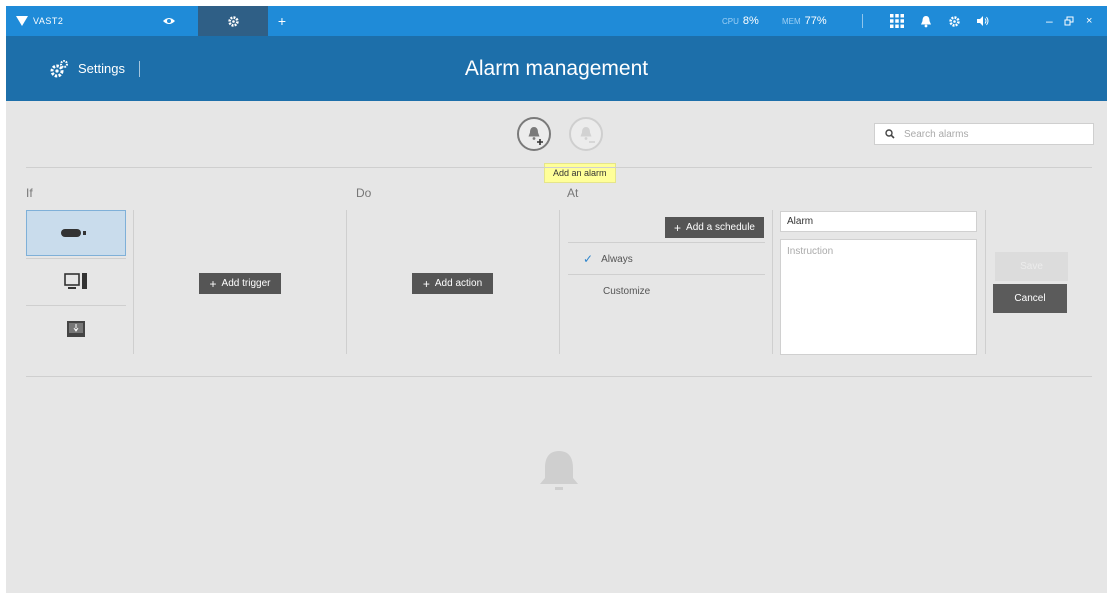 This screenshot has height=593, width=1113. I want to click on bell-icon, so click(926, 21).